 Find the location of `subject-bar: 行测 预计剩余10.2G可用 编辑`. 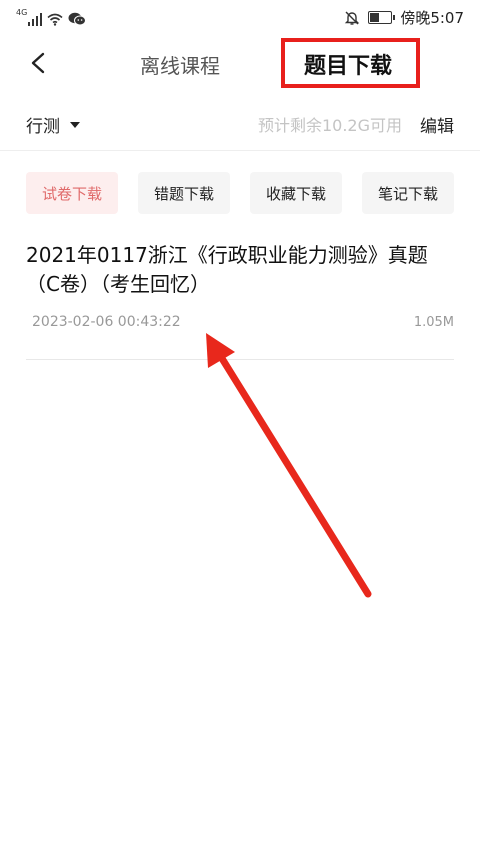

subject-bar: 行测 预计剩余10.2G可用 编辑 is located at coordinates (240, 125).